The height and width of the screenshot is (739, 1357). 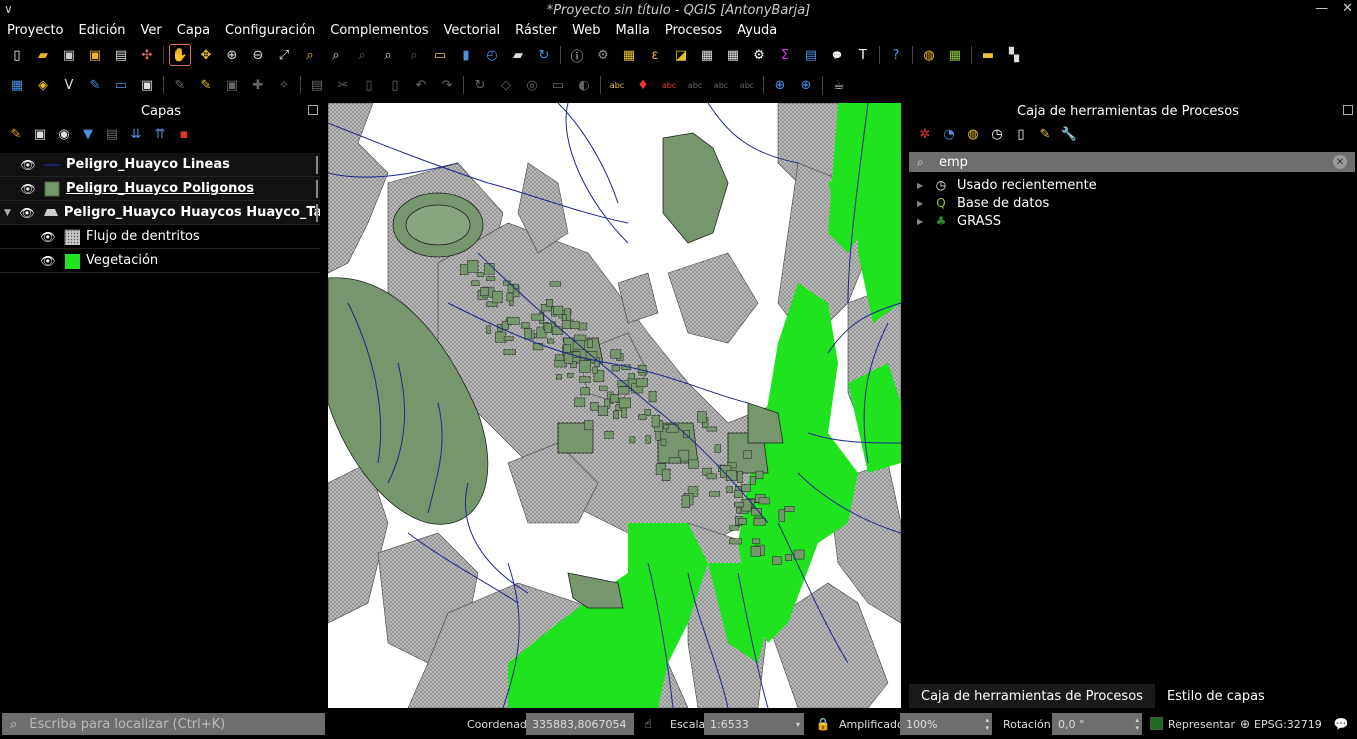 What do you see at coordinates (112, 134) in the screenshot?
I see `filter-by-expression-icon: ▤` at bounding box center [112, 134].